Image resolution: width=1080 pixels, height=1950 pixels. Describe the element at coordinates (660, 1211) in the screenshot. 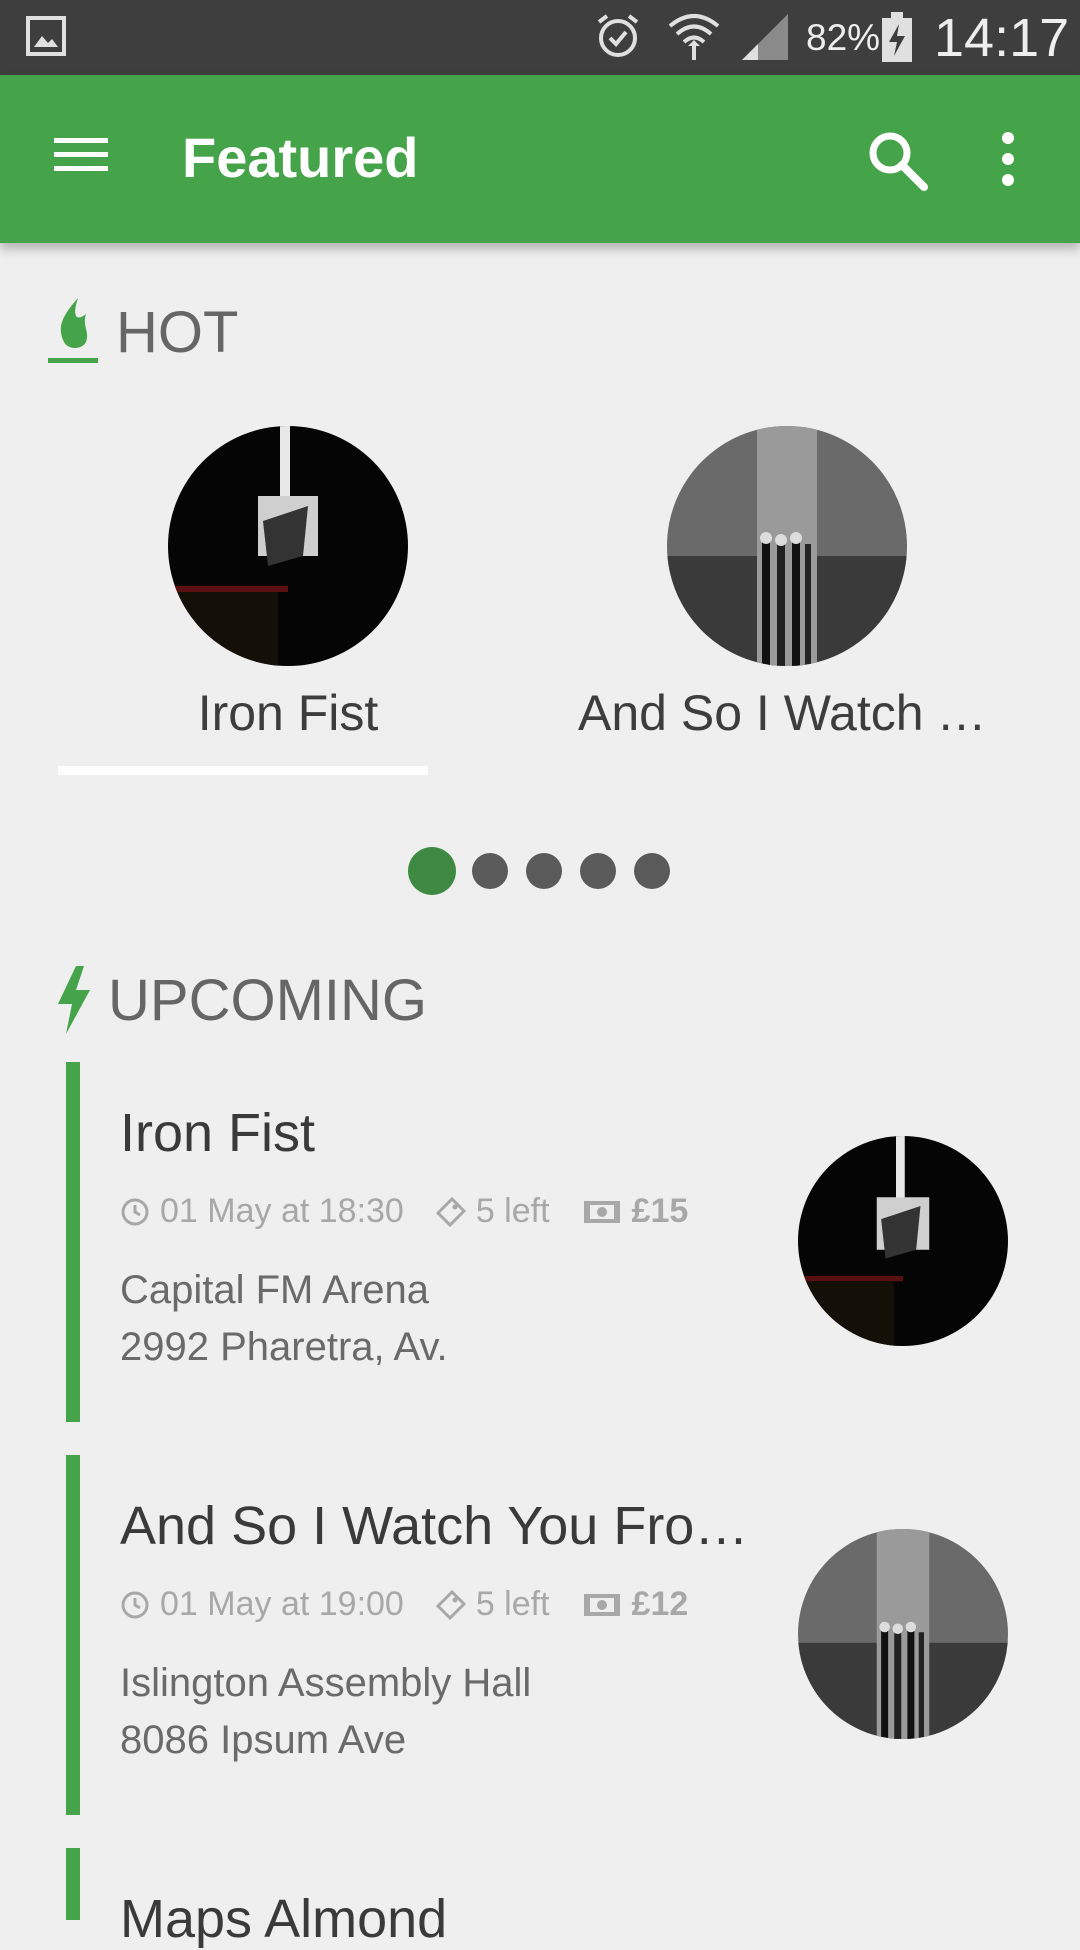

I see `event-price: £15` at that location.